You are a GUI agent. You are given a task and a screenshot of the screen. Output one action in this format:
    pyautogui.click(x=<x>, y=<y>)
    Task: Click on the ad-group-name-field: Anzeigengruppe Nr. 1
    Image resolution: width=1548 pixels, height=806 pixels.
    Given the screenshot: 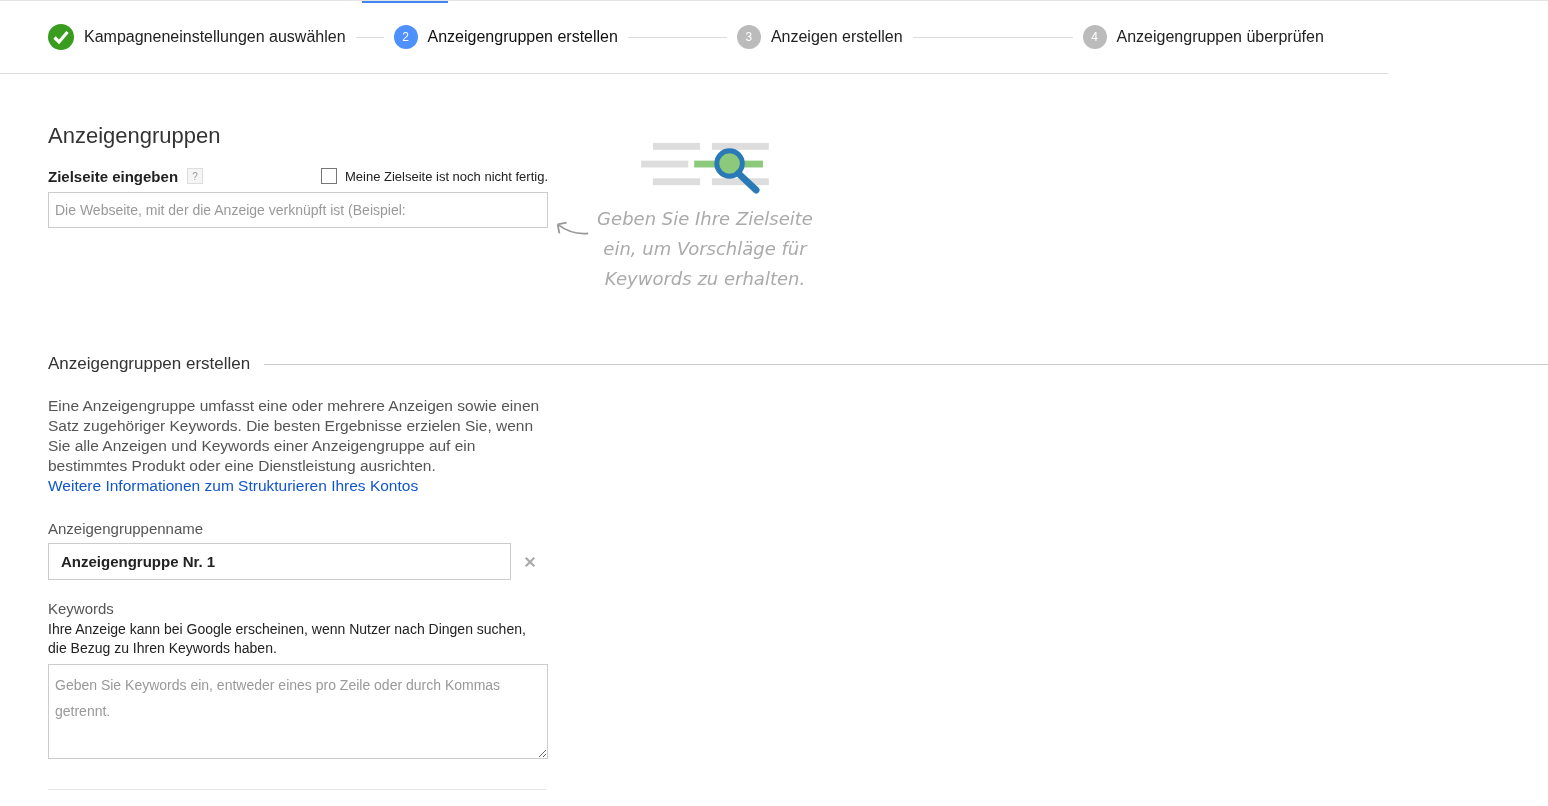 What is the action you would take?
    pyautogui.click(x=279, y=561)
    